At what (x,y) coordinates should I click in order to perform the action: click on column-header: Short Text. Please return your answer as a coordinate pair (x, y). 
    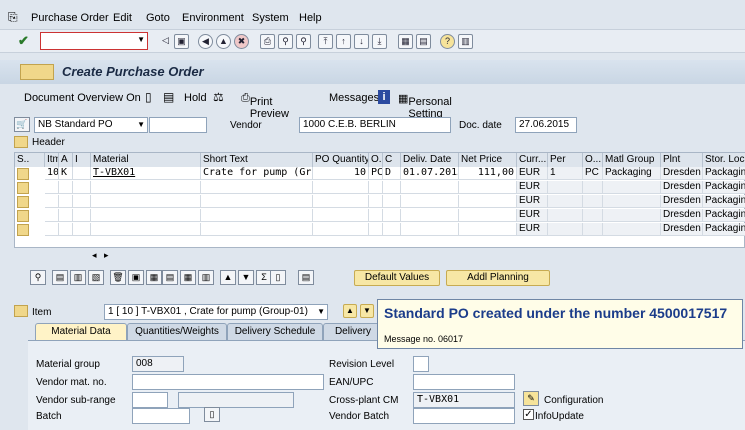
    Looking at the image, I should click on (257, 160).